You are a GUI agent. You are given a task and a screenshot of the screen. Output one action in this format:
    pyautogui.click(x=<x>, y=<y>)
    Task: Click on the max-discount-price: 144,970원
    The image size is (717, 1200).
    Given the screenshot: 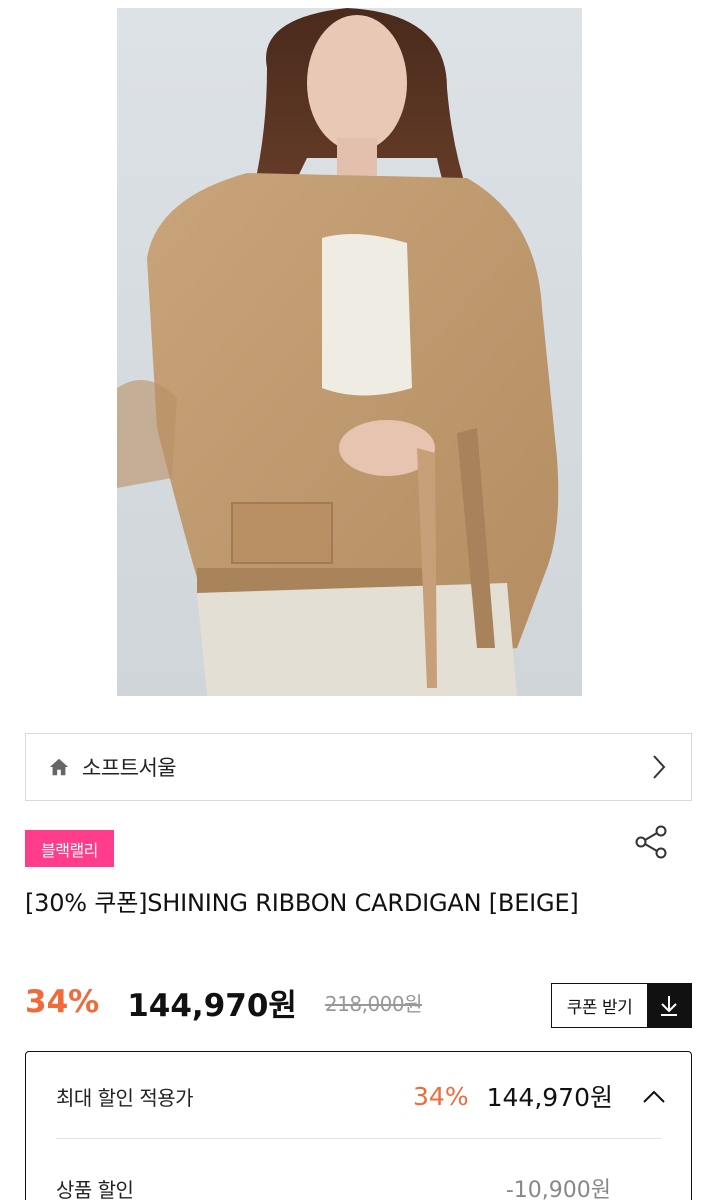 What is the action you would take?
    pyautogui.click(x=549, y=1097)
    